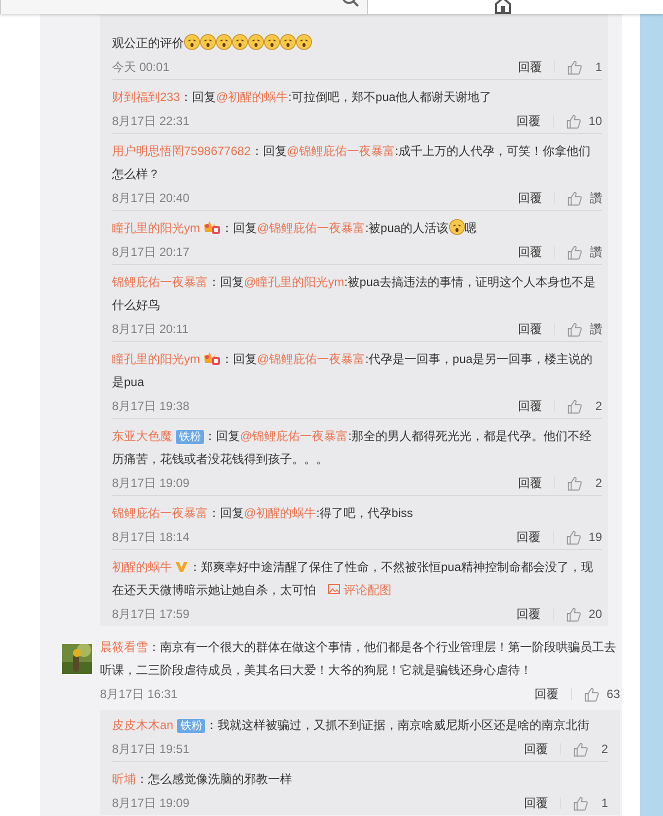 This screenshot has height=816, width=663. I want to click on reply-time: 今天 00:01, so click(141, 67).